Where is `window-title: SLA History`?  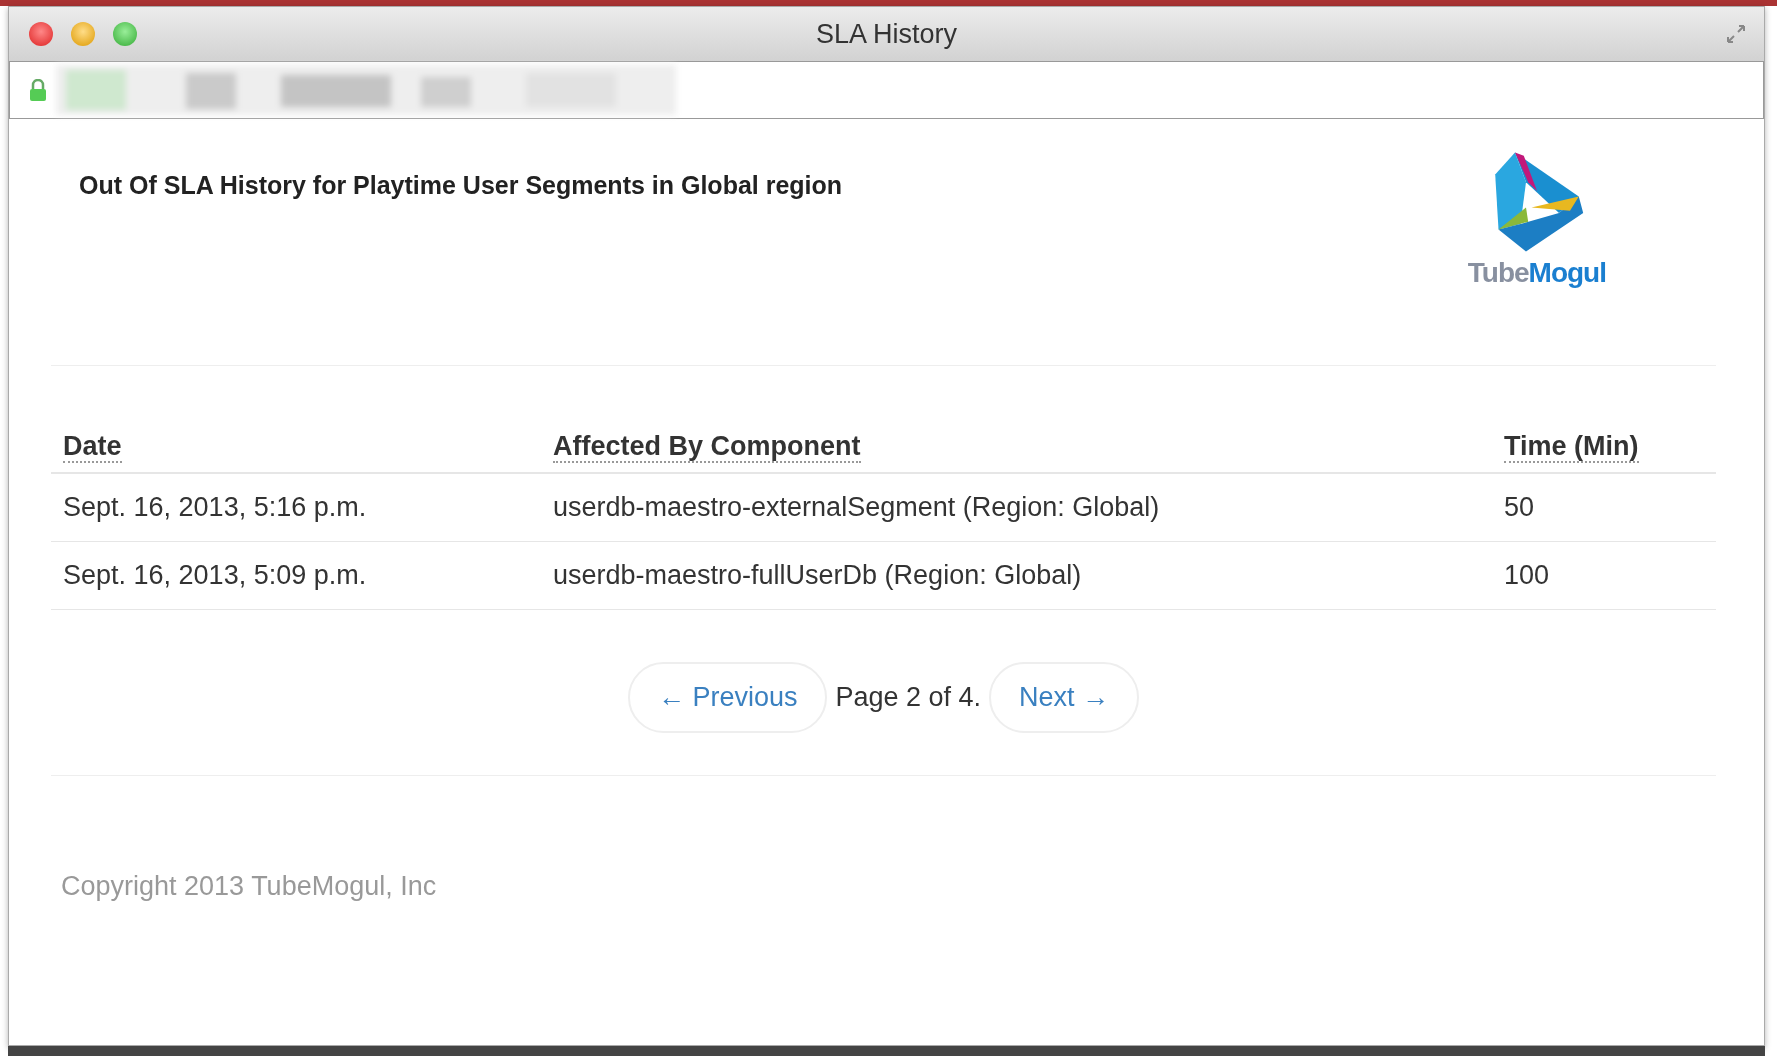
window-title: SLA History is located at coordinates (886, 34).